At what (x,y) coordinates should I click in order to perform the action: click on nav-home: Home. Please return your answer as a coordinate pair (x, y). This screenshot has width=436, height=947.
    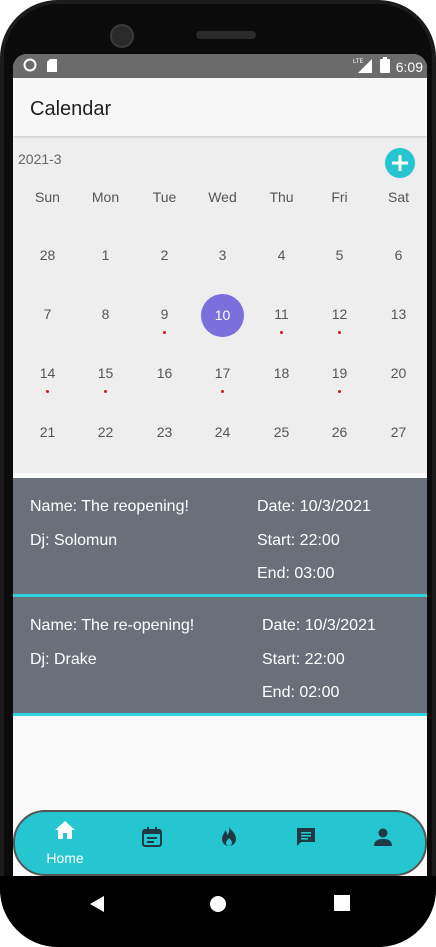
    Looking at the image, I should click on (65, 843).